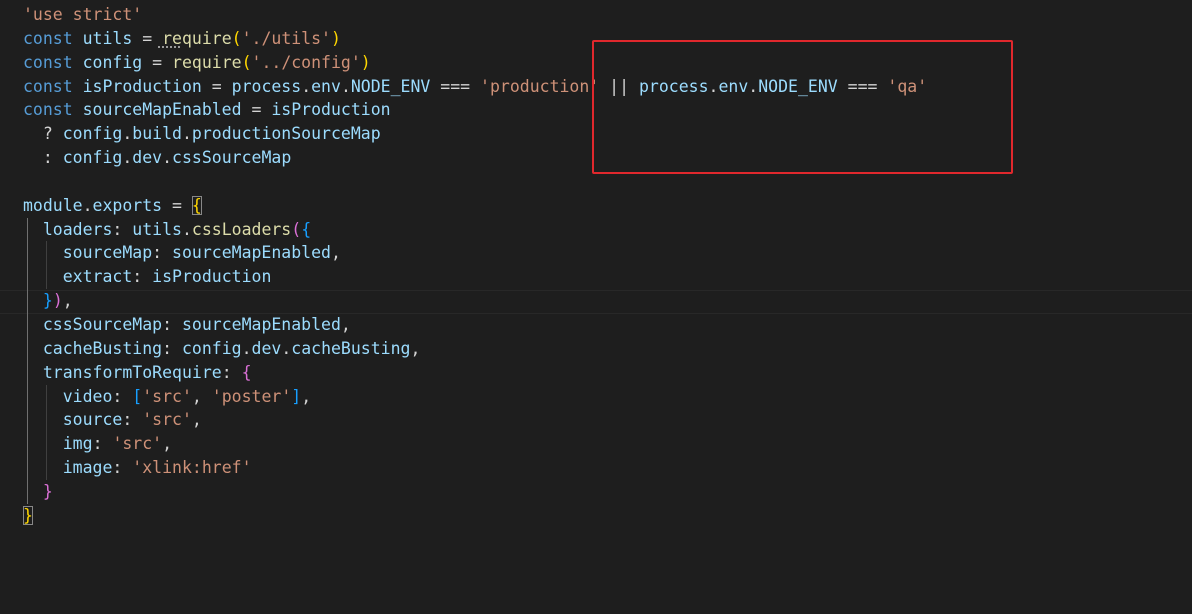 The width and height of the screenshot is (1192, 614). I want to click on code-token: productionSourceMap, so click(286, 134).